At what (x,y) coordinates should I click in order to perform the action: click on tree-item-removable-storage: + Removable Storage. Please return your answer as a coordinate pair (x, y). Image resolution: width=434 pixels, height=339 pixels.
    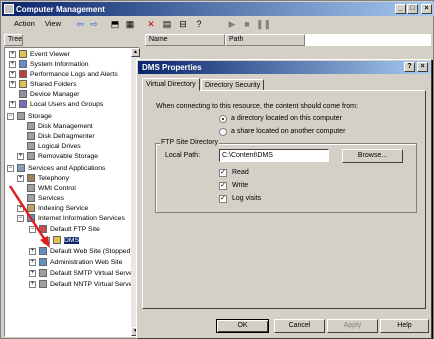
    Looking at the image, I should click on (57, 157).